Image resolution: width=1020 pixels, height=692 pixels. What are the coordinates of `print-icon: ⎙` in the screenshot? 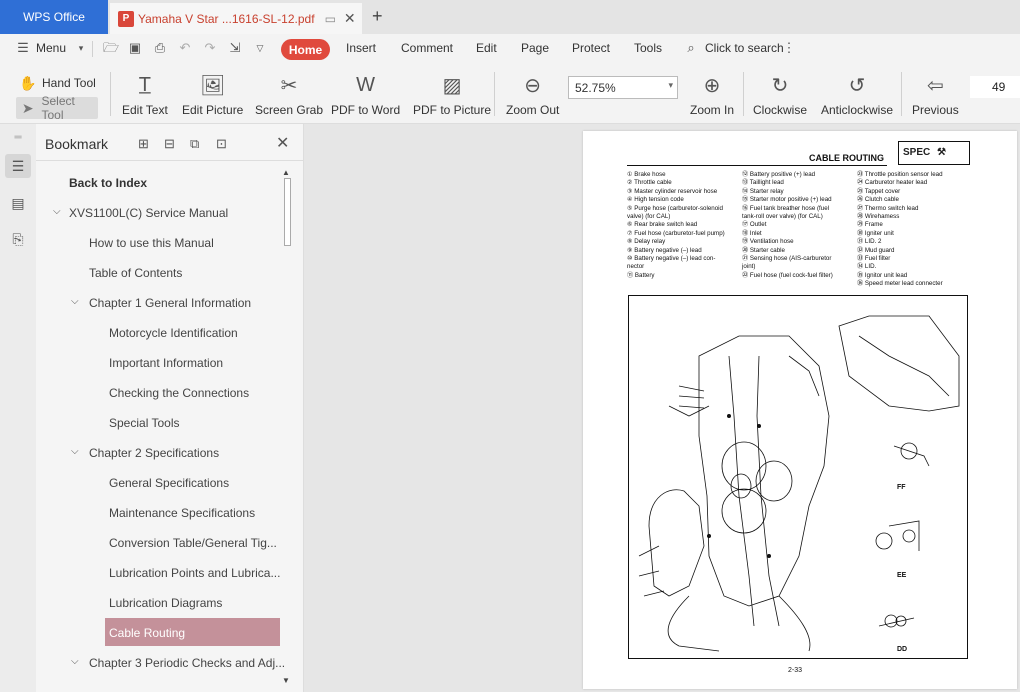 It's located at (160, 48).